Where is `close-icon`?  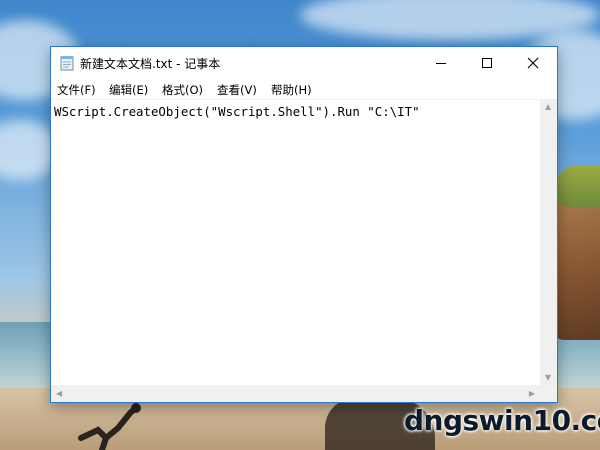 close-icon is located at coordinates (533, 63).